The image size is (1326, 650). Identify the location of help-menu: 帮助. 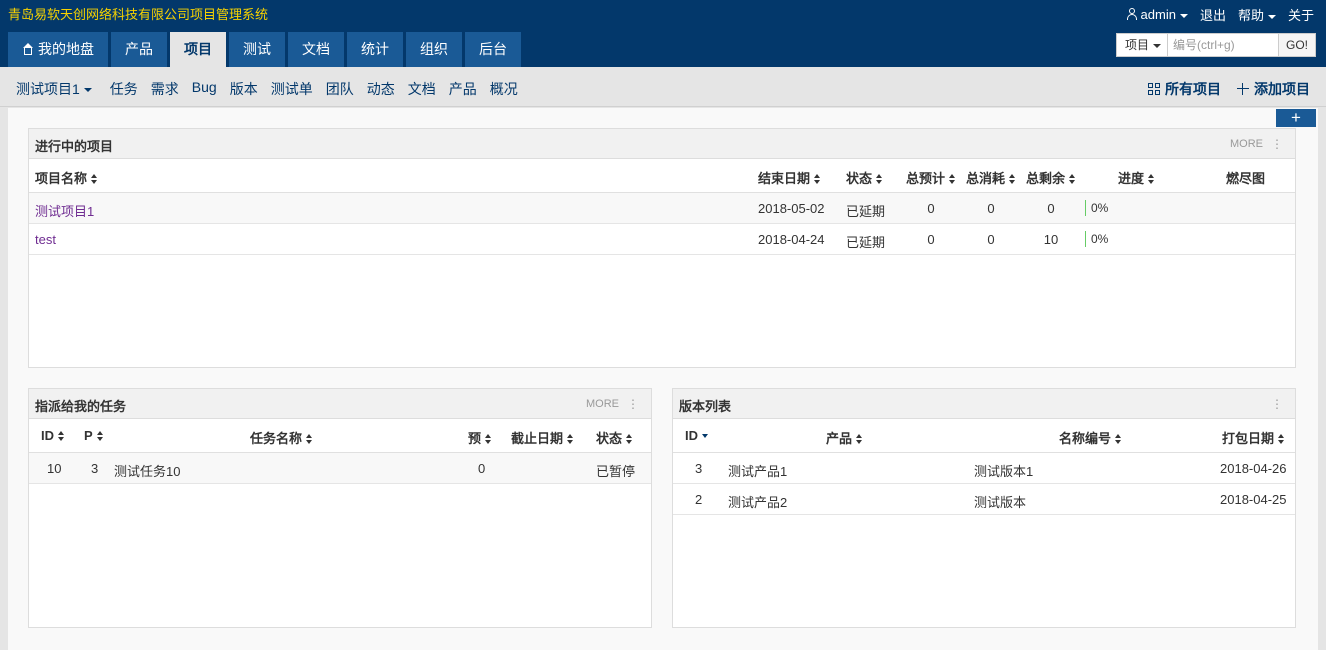
(1257, 14).